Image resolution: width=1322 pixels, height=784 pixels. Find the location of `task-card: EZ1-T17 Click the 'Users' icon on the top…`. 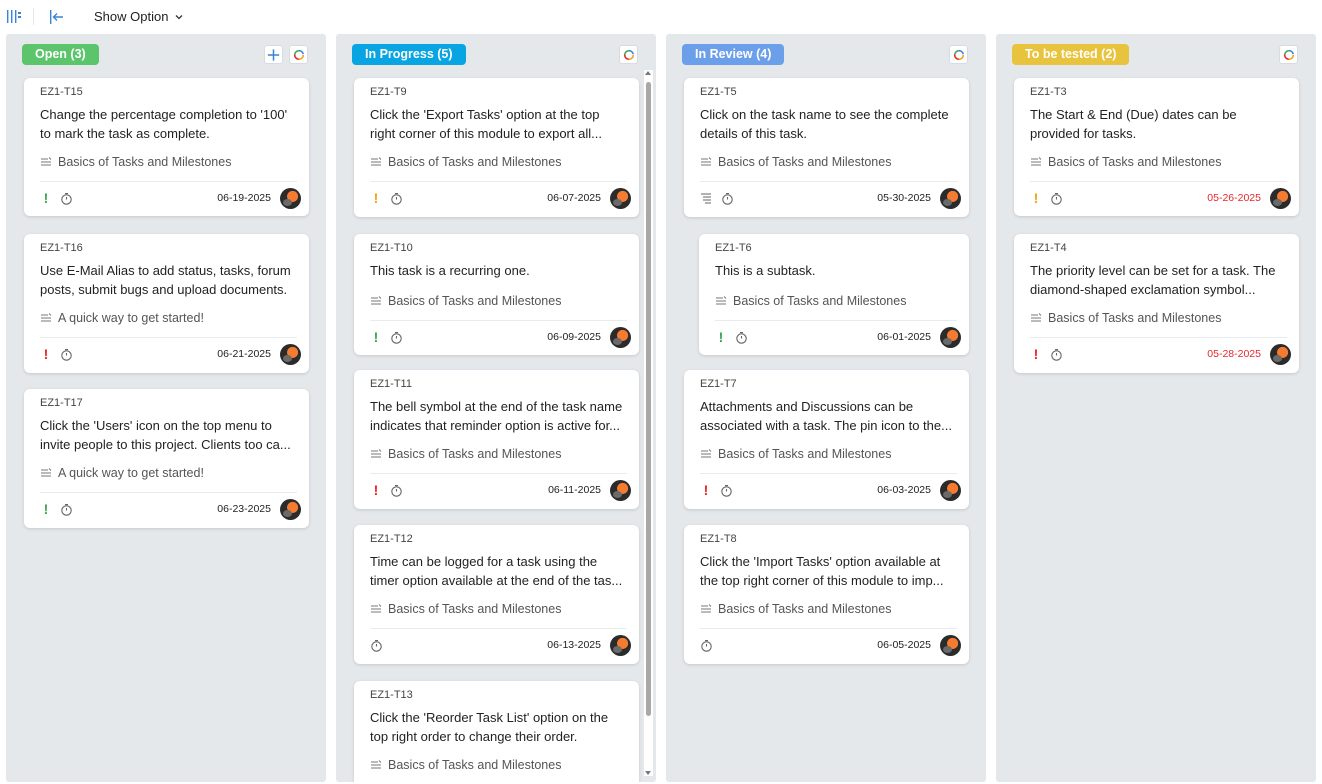

task-card: EZ1-T17 Click the 'Users' icon on the top… is located at coordinates (166, 458).